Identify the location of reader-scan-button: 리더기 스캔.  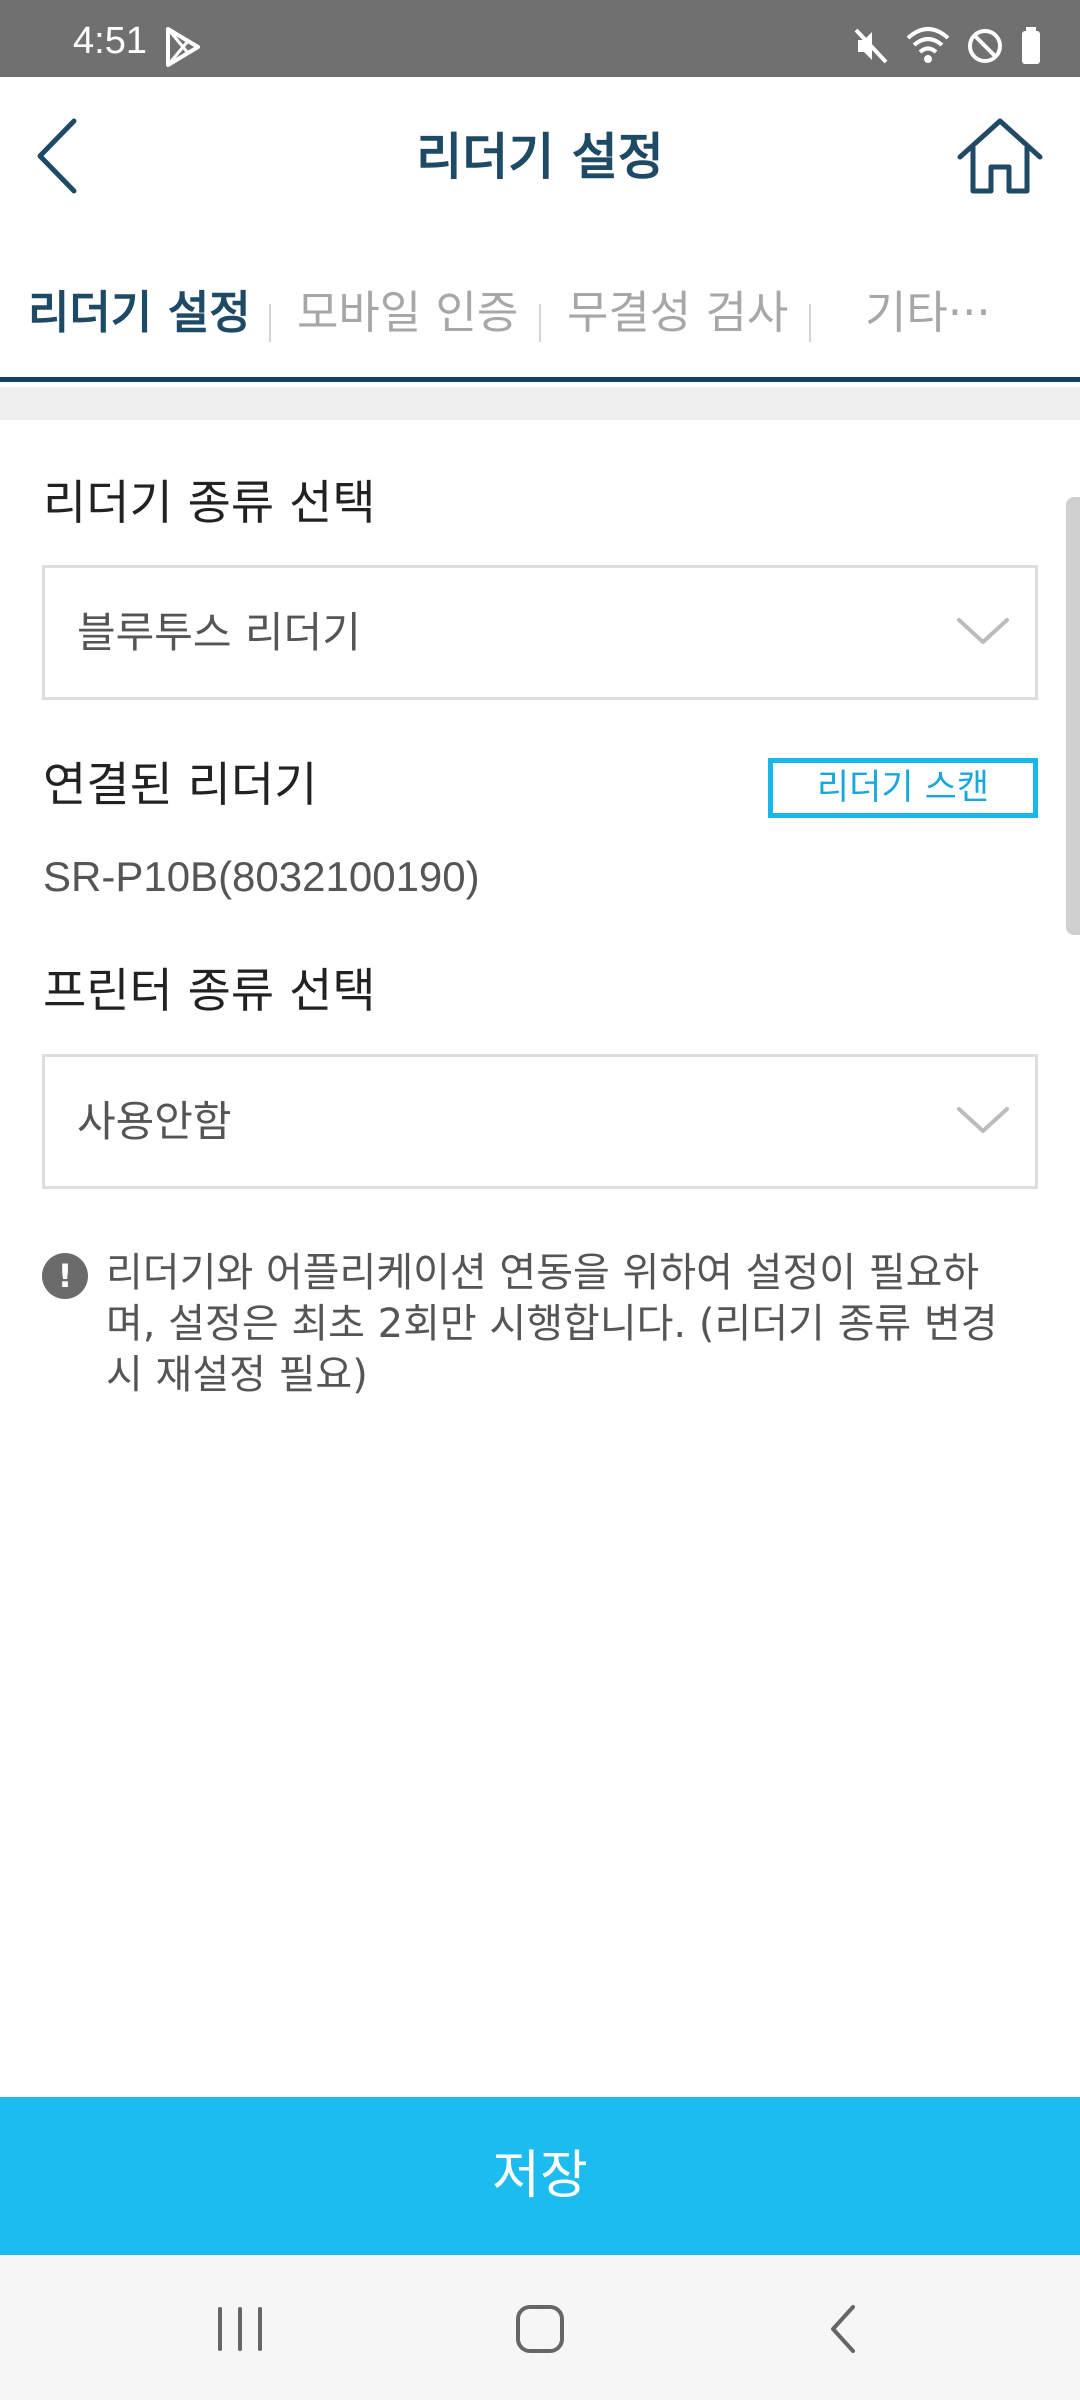
(903, 788).